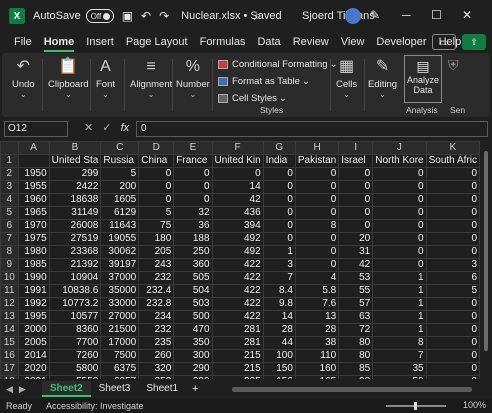  I want to click on cancel-icon: ✕, so click(88, 128).